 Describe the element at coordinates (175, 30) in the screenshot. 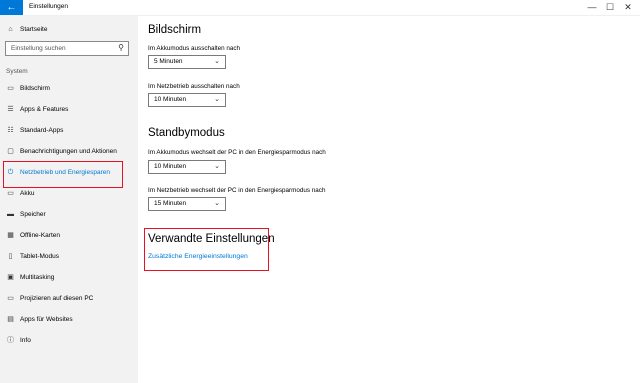

I see `heading-screen: Bildschirm` at that location.